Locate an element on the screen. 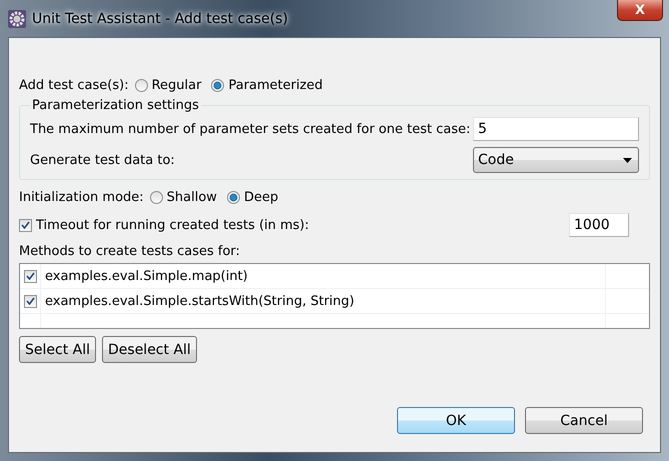 The image size is (669, 461). list-item: examples.eval.Simple.map(int) is located at coordinates (144, 276).